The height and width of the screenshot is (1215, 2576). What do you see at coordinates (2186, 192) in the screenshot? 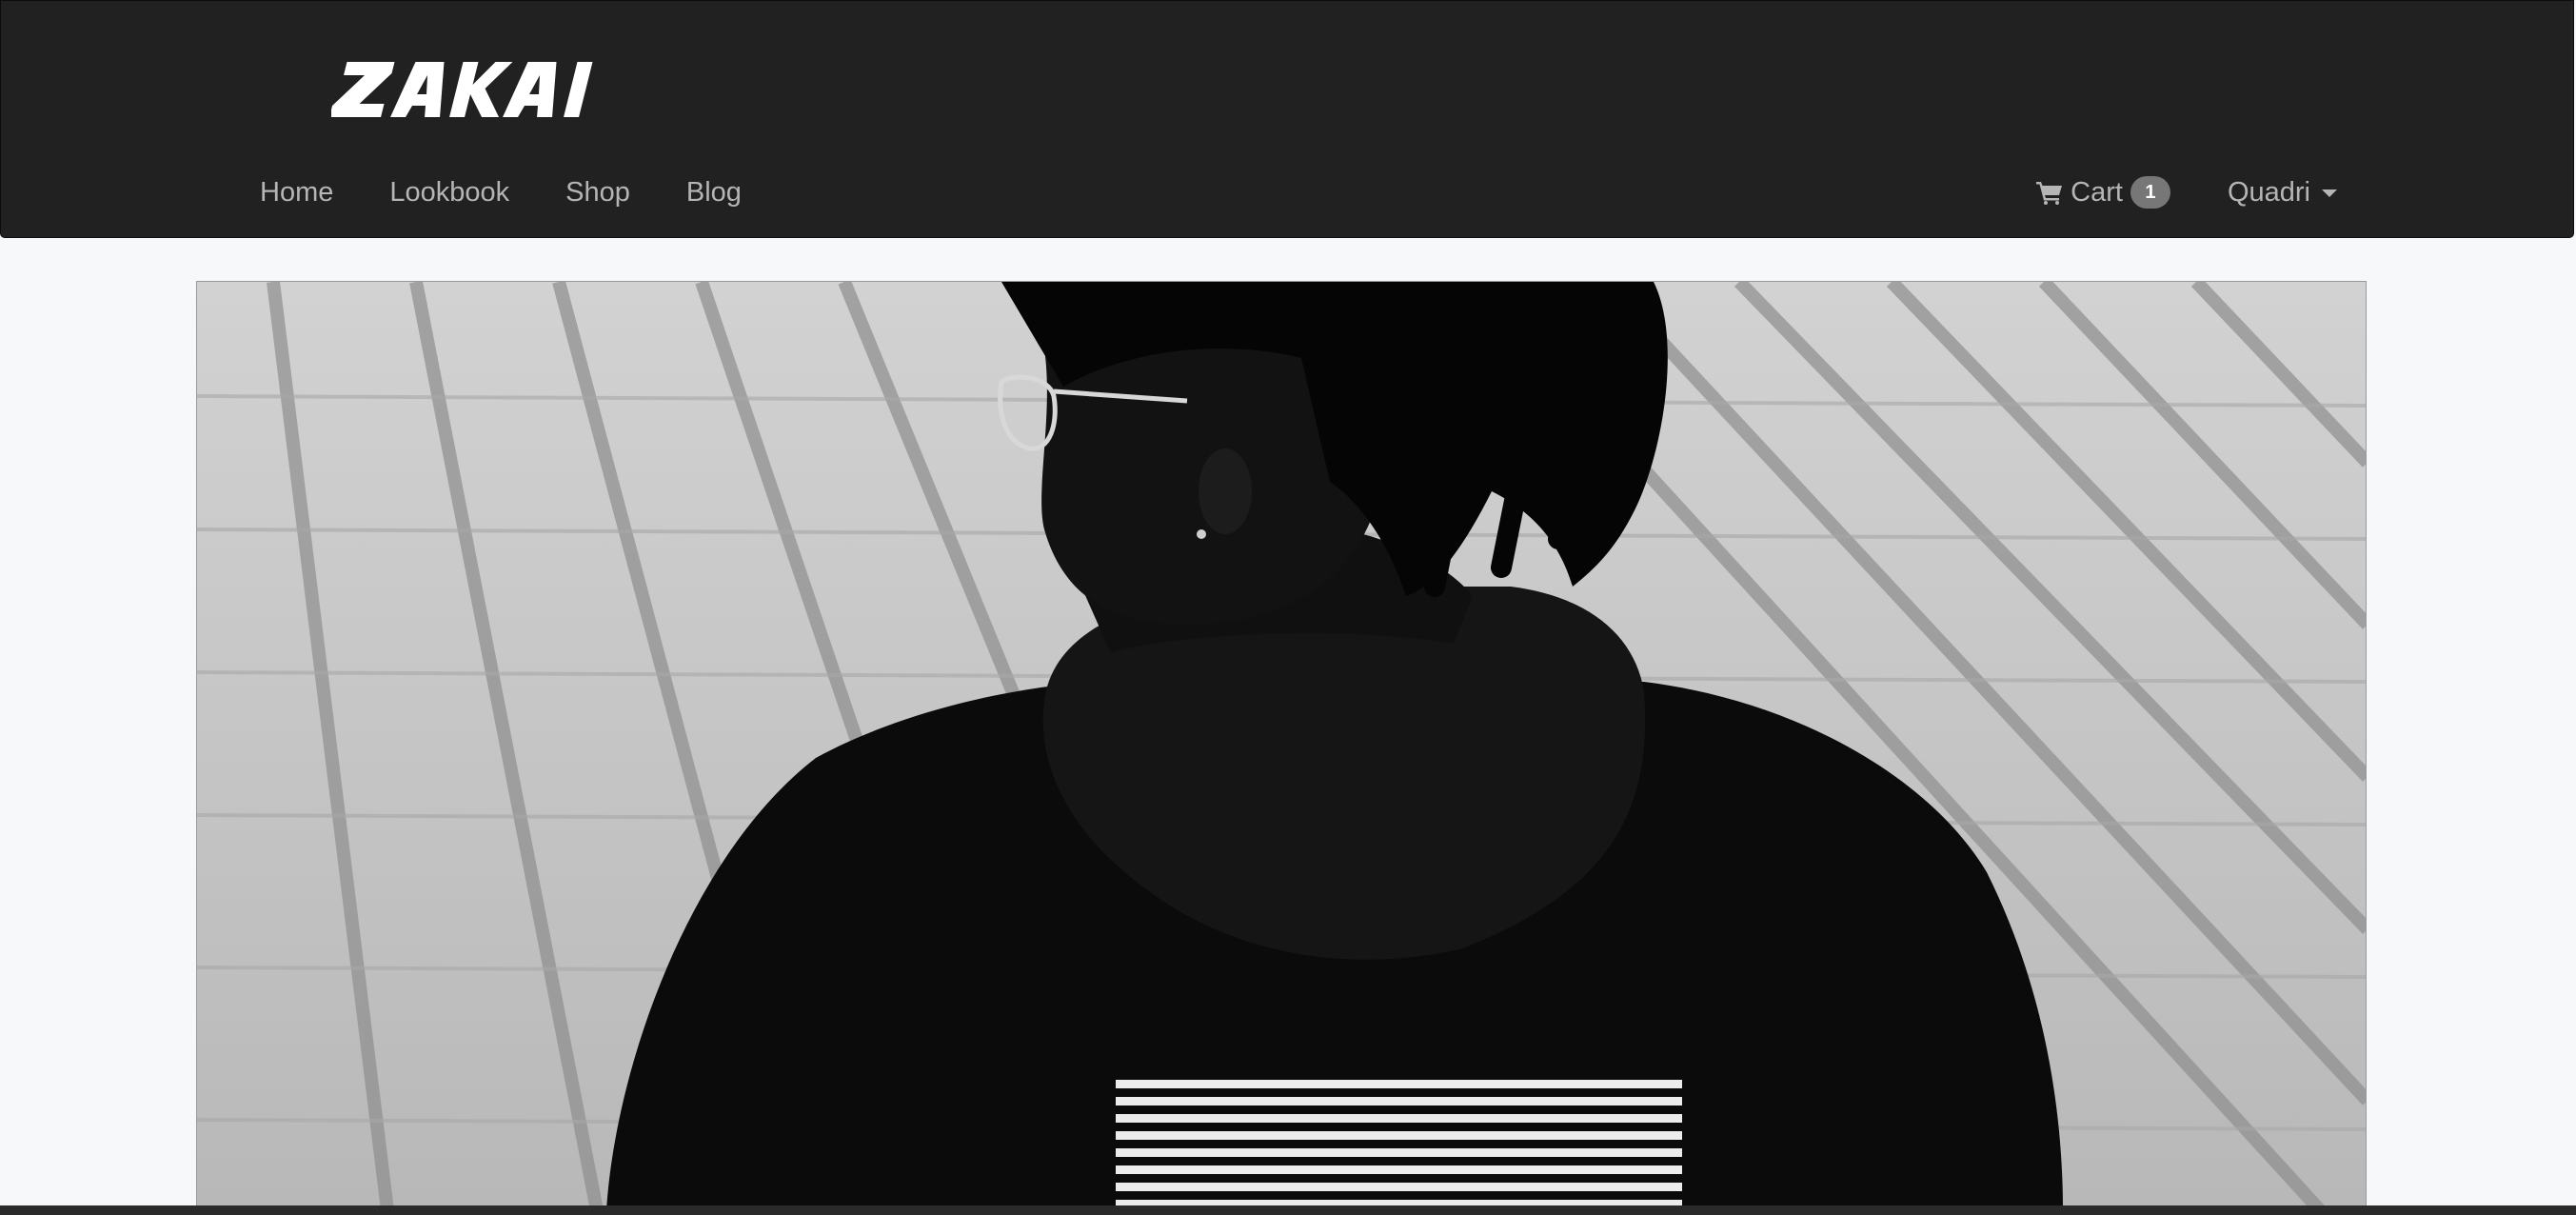
I see `nav-right: Cart 1 Quadri` at bounding box center [2186, 192].